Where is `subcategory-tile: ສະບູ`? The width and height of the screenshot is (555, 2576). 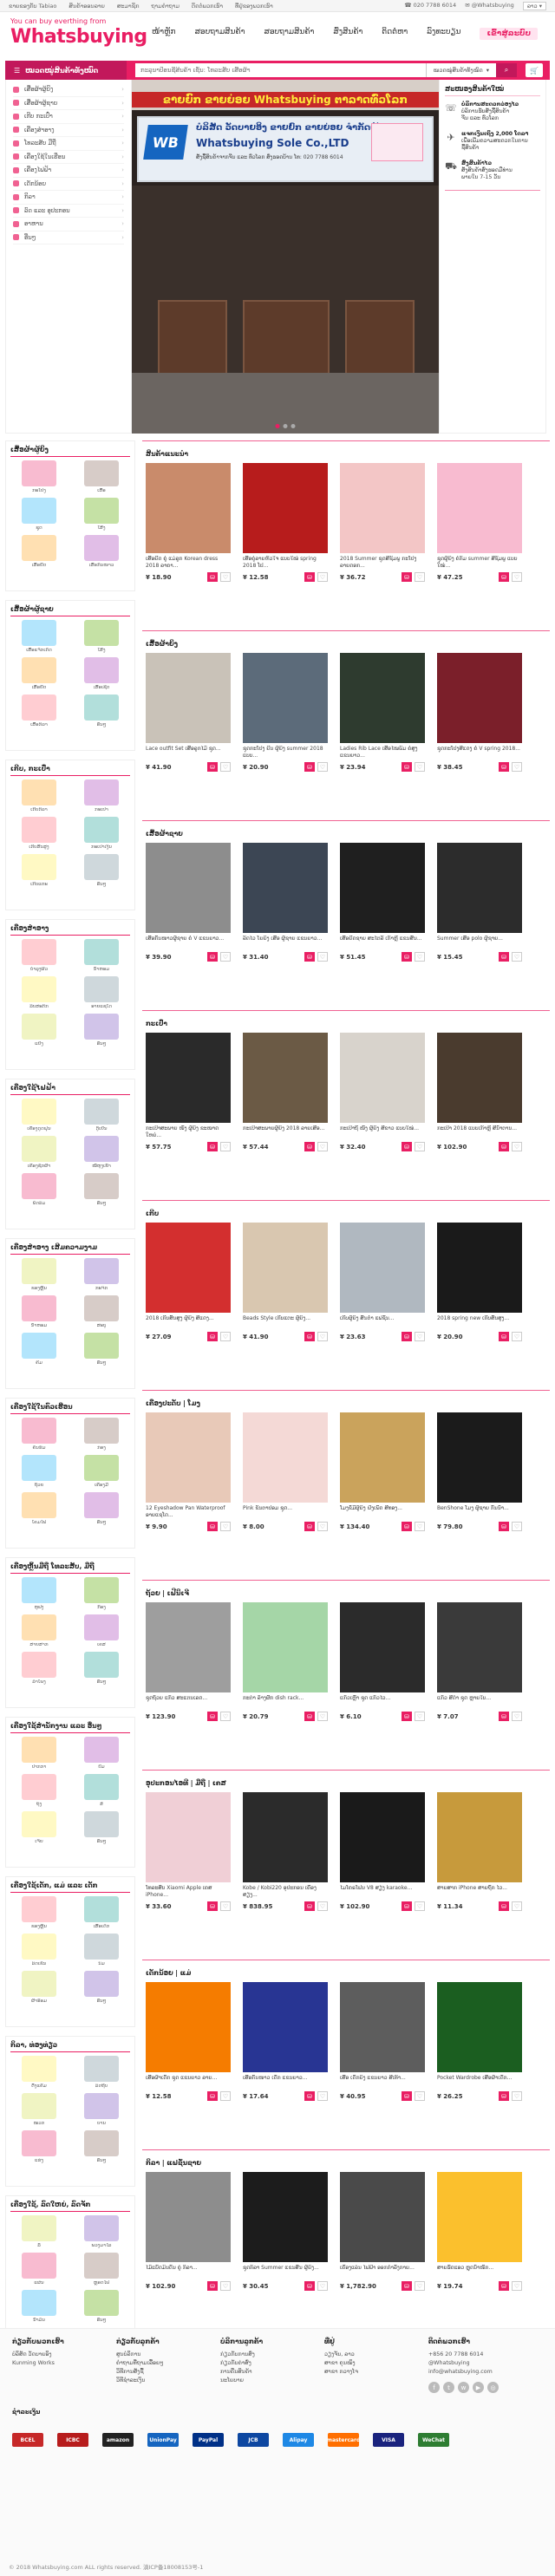
subcategory-tile: ສະບູ is located at coordinates (101, 1312).